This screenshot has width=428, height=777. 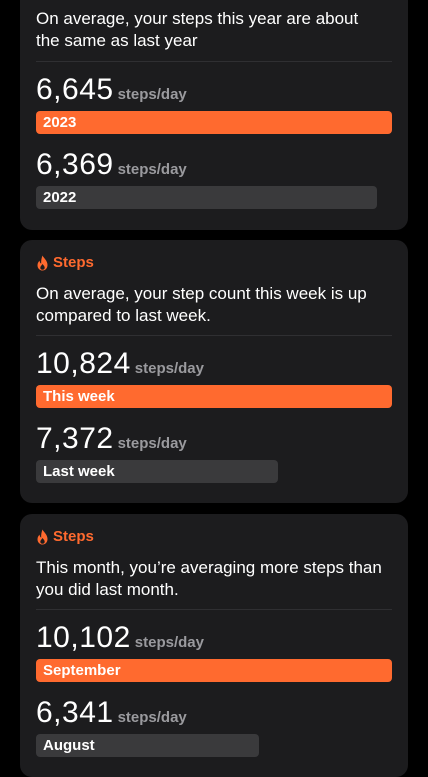 What do you see at coordinates (75, 164) in the screenshot?
I see `previous-value: 6,369` at bounding box center [75, 164].